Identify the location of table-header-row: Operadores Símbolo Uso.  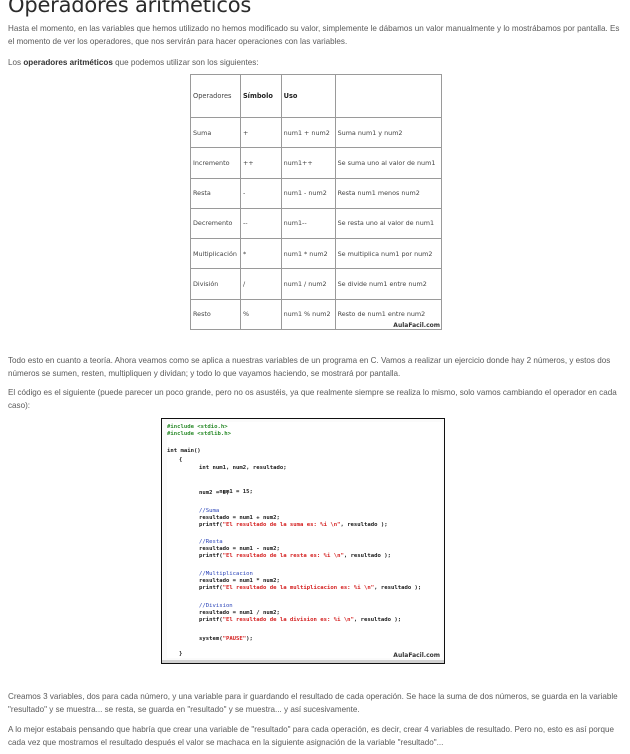
(316, 96).